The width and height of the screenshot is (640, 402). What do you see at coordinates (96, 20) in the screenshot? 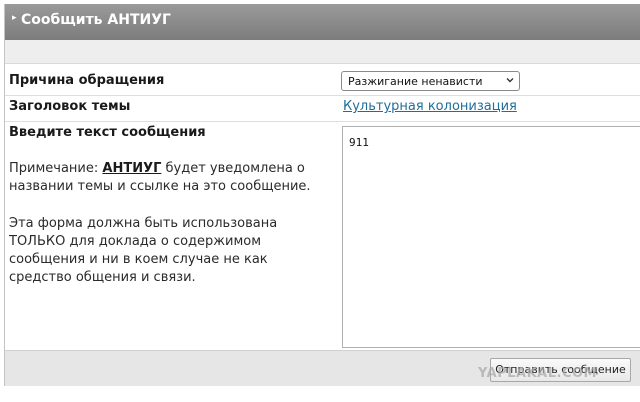
I see `panel-title: Сообщить АНТИУГ` at bounding box center [96, 20].